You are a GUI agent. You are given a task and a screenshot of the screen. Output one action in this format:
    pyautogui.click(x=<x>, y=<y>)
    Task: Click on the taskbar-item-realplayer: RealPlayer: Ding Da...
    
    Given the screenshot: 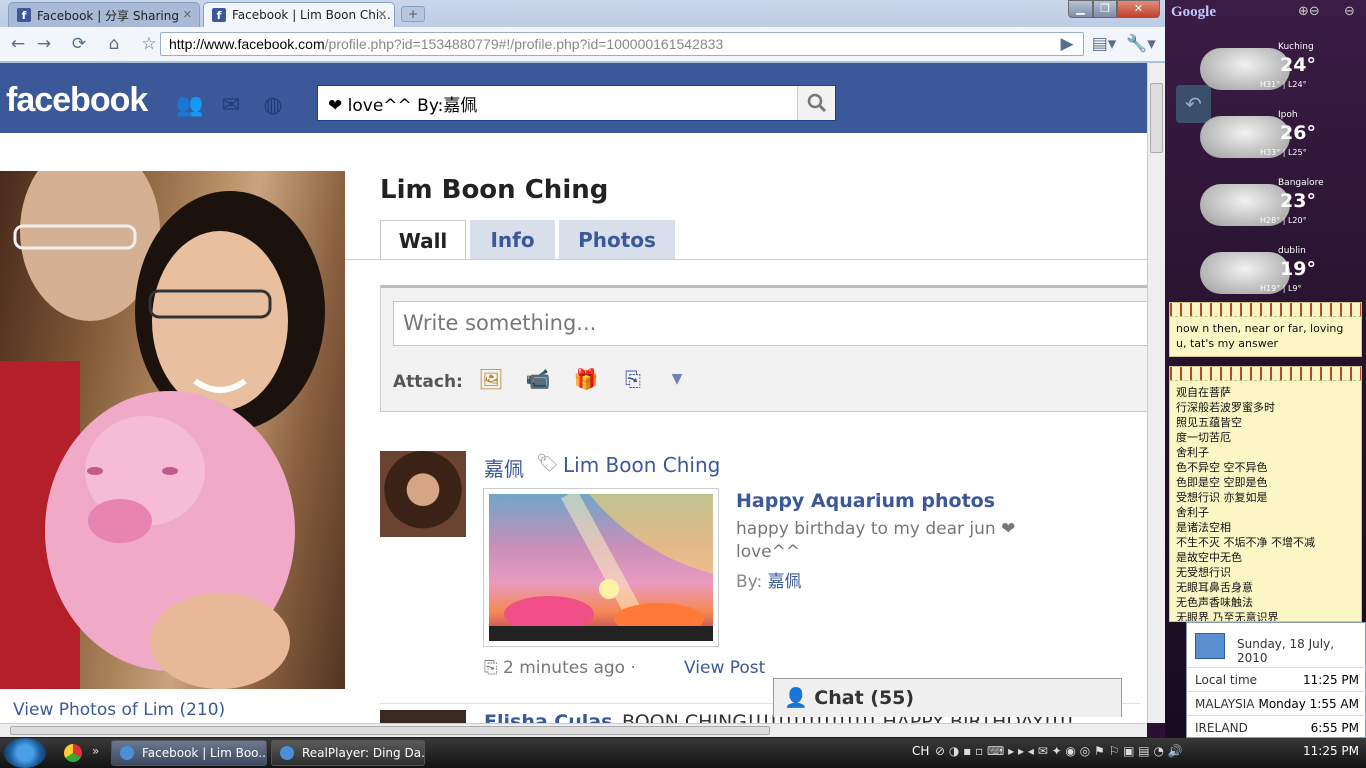 What is the action you would take?
    pyautogui.click(x=348, y=753)
    